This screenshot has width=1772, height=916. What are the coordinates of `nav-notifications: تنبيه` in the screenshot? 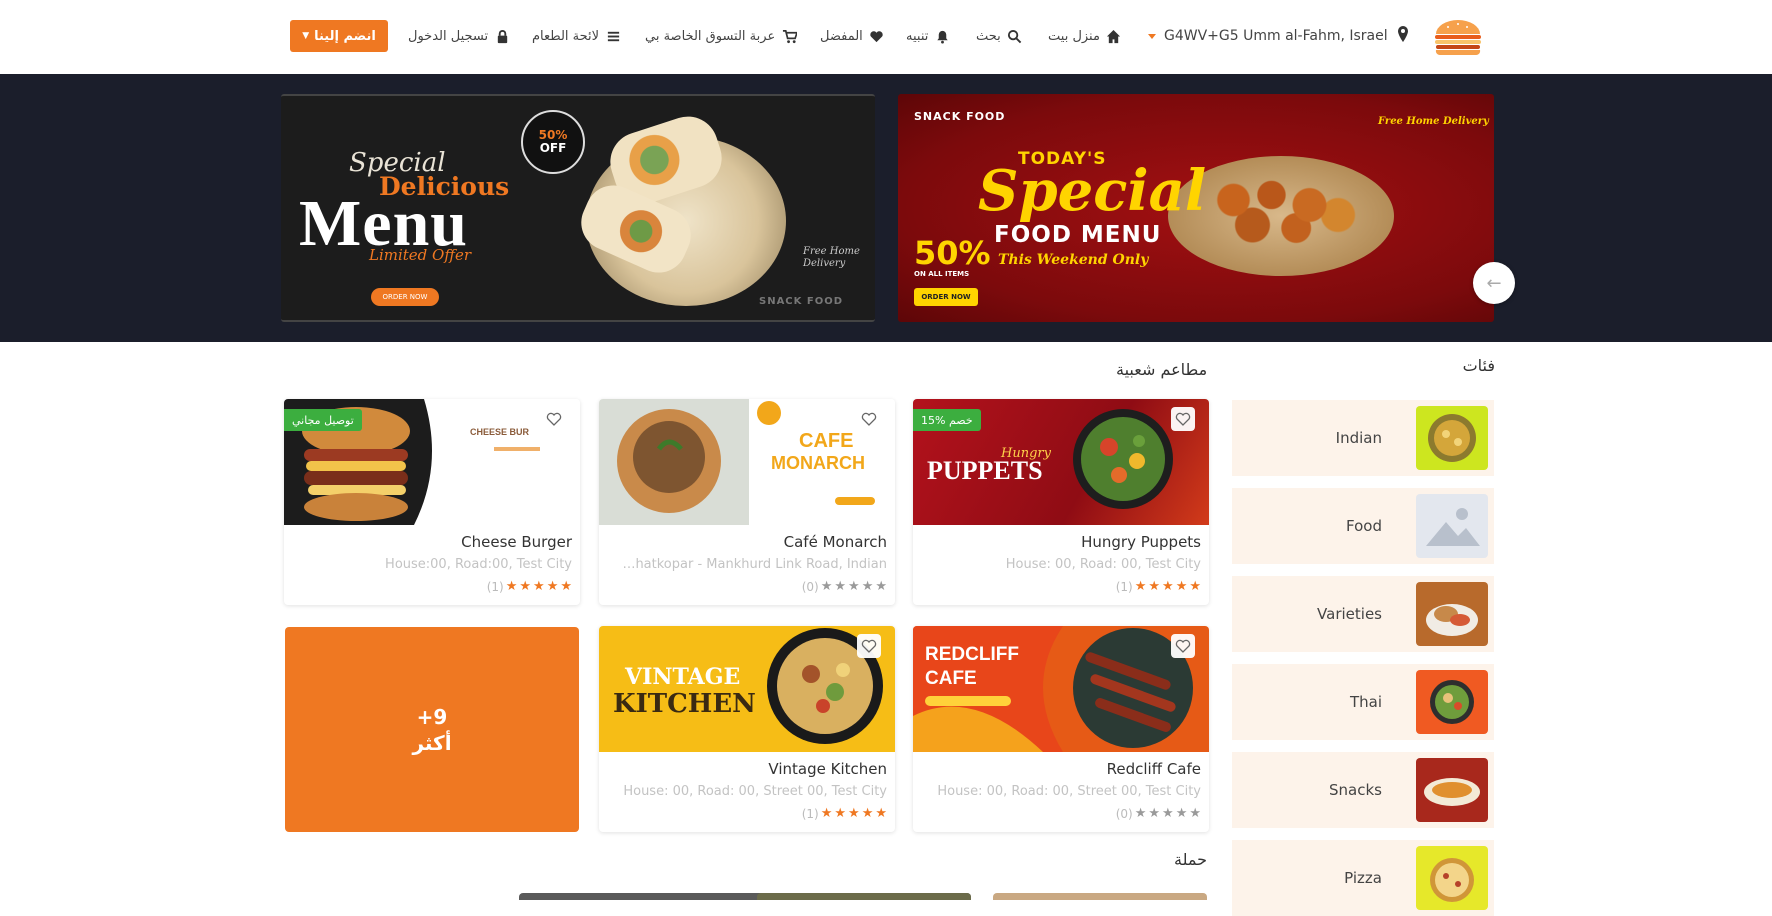 It's located at (928, 36).